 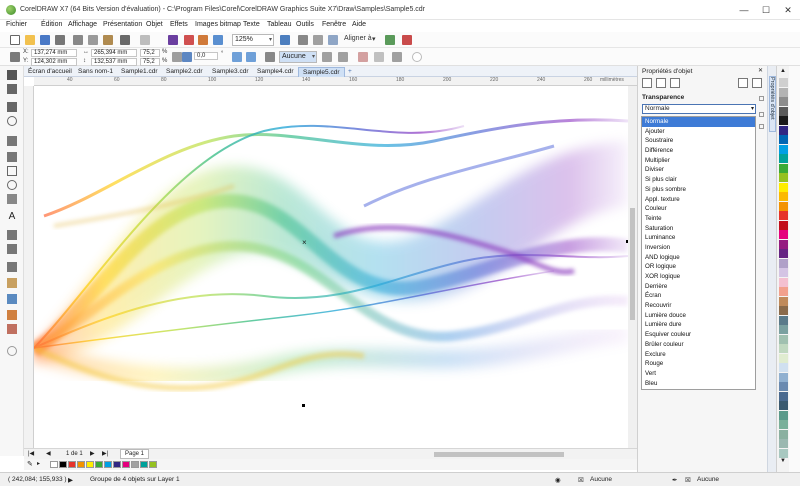 What do you see at coordinates (390, 40) in the screenshot?
I see `options-icon` at bounding box center [390, 40].